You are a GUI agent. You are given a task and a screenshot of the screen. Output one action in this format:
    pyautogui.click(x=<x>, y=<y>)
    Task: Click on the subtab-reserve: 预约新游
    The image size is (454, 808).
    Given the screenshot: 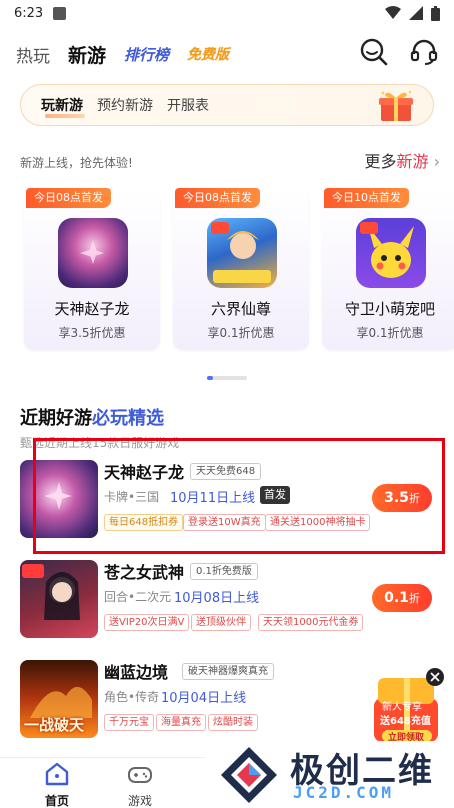 What is the action you would take?
    pyautogui.click(x=125, y=105)
    